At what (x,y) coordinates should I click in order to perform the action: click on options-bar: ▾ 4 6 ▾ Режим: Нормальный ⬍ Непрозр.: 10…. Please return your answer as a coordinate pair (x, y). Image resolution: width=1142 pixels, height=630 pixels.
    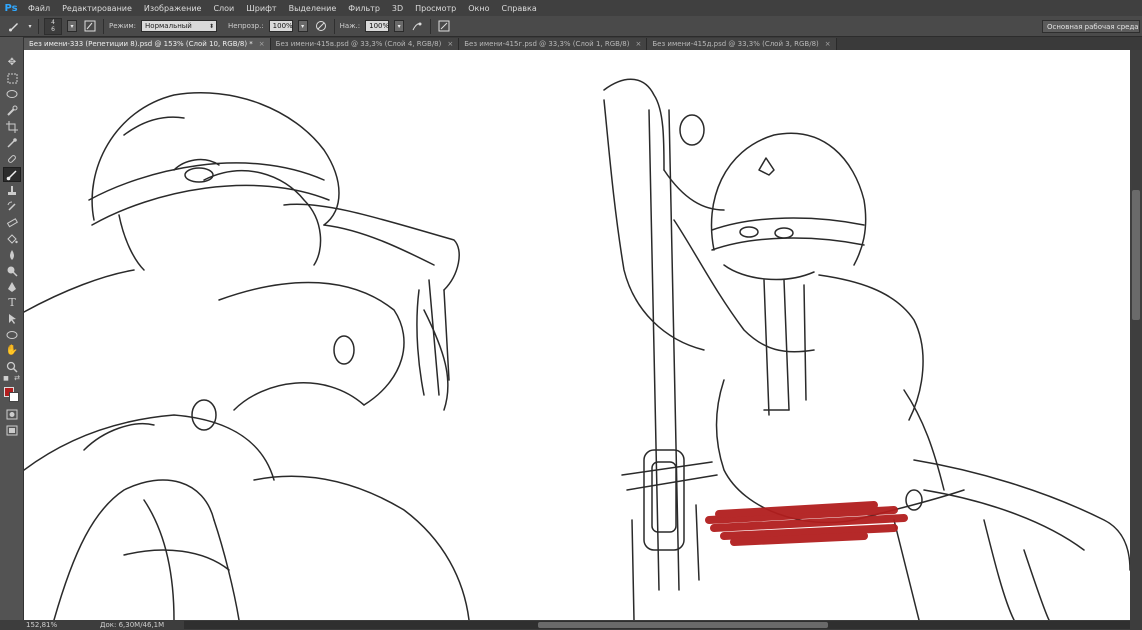
    Looking at the image, I should click on (571, 26).